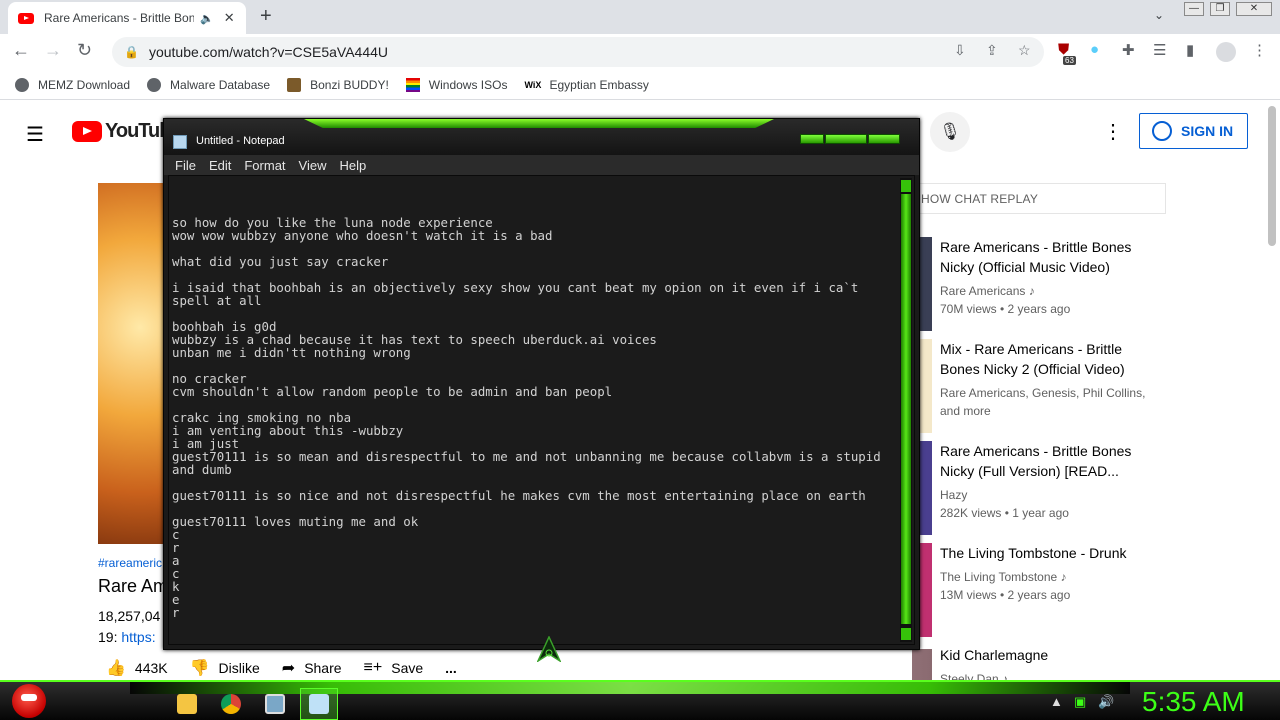 This screenshot has height=720, width=1280. What do you see at coordinates (229, 18) in the screenshot?
I see `close-tab-icon: ✕` at bounding box center [229, 18].